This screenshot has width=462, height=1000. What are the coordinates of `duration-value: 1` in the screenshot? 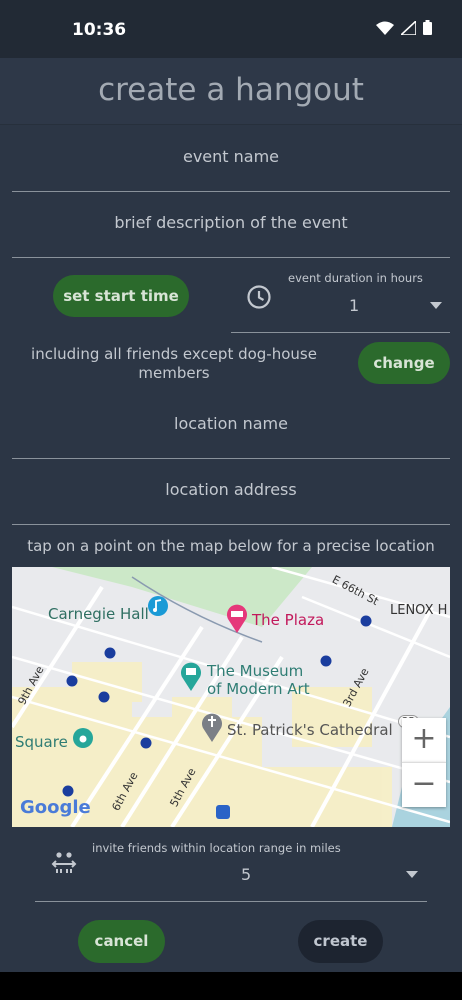 It's located at (354, 305).